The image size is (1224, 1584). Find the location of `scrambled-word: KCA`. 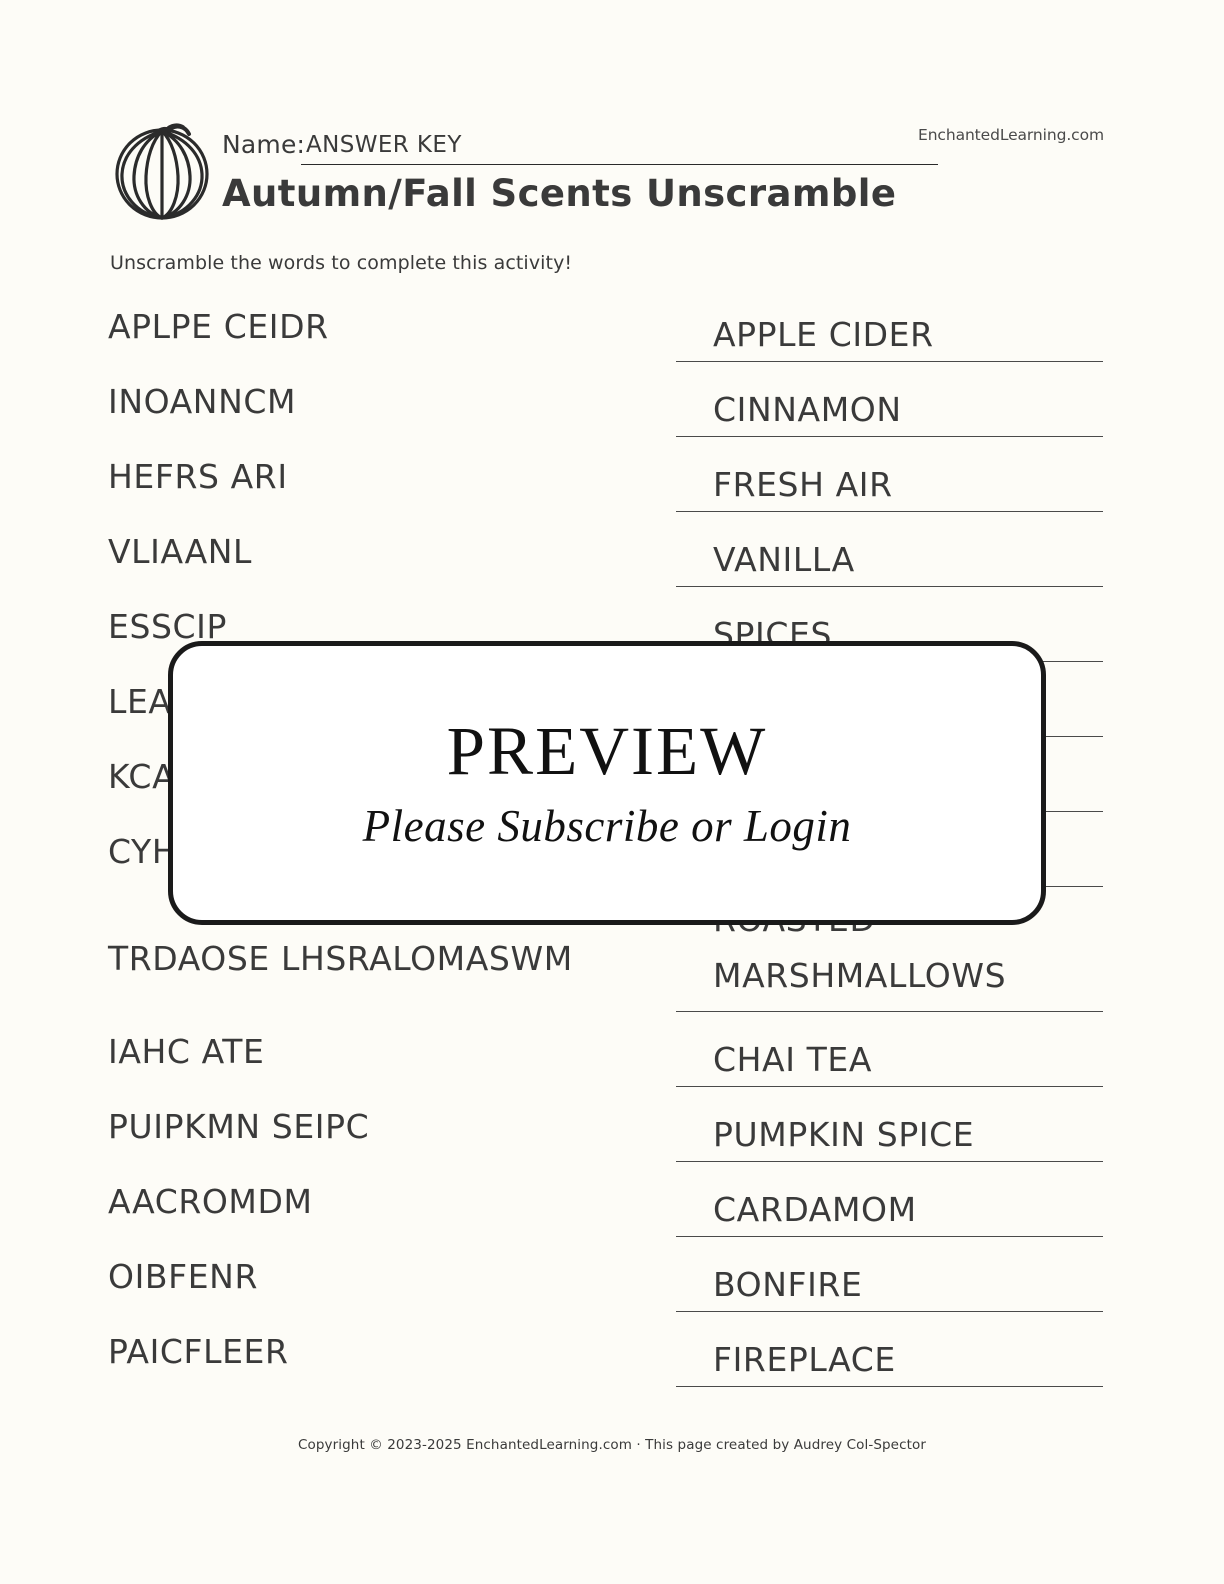

scrambled-word: KCA is located at coordinates (142, 776).